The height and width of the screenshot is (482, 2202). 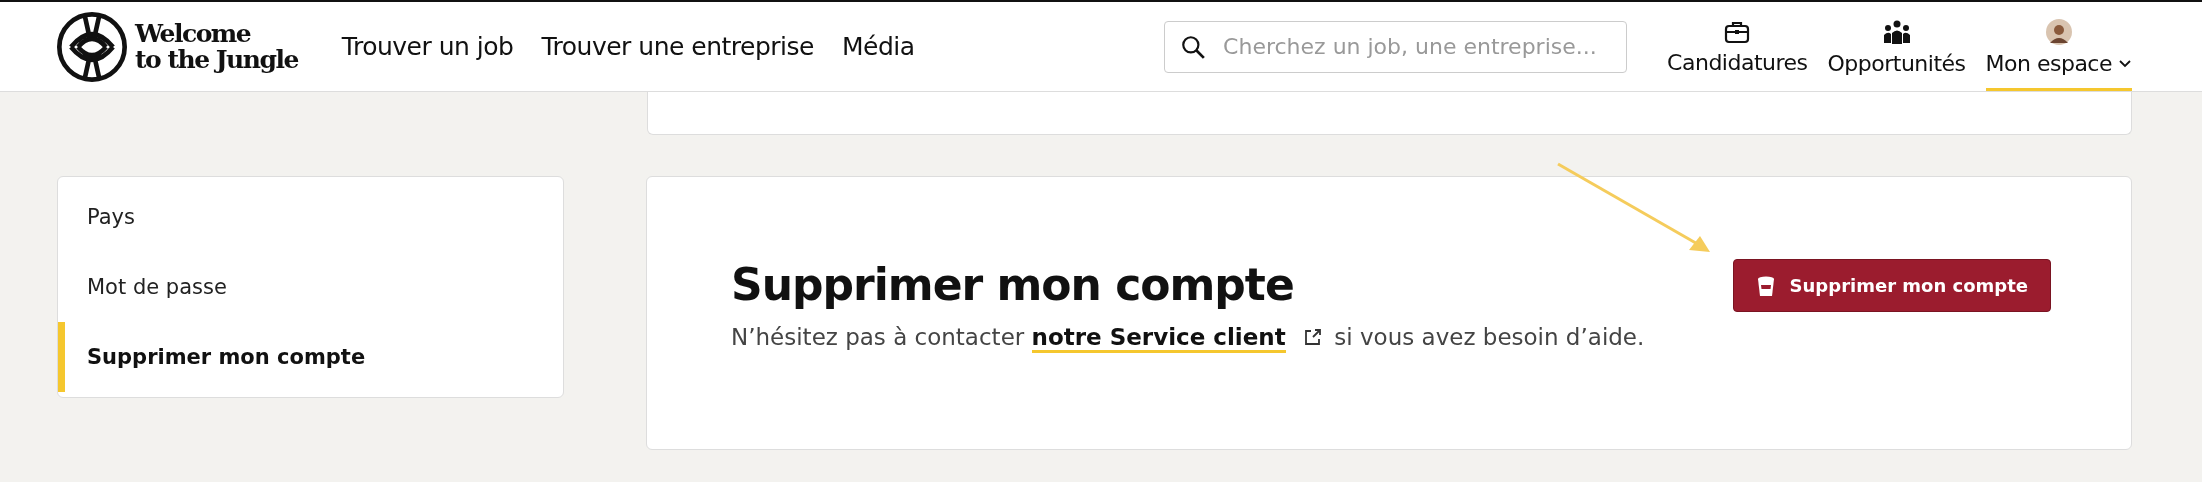 What do you see at coordinates (1896, 46) in the screenshot?
I see `header-tab: Opportunités` at bounding box center [1896, 46].